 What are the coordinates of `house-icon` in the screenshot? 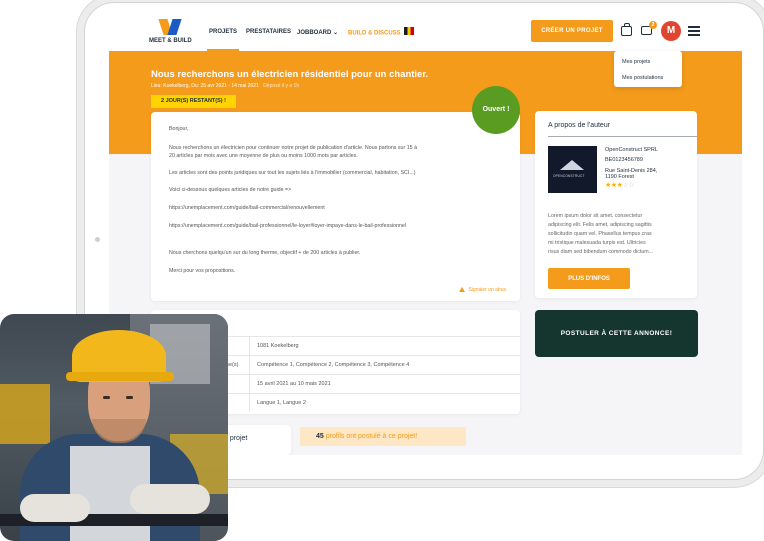 It's located at (572, 165).